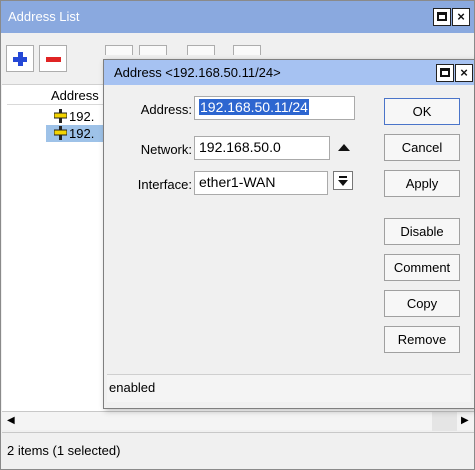  Describe the element at coordinates (422, 303) in the screenshot. I see `copy-button: Copy` at that location.